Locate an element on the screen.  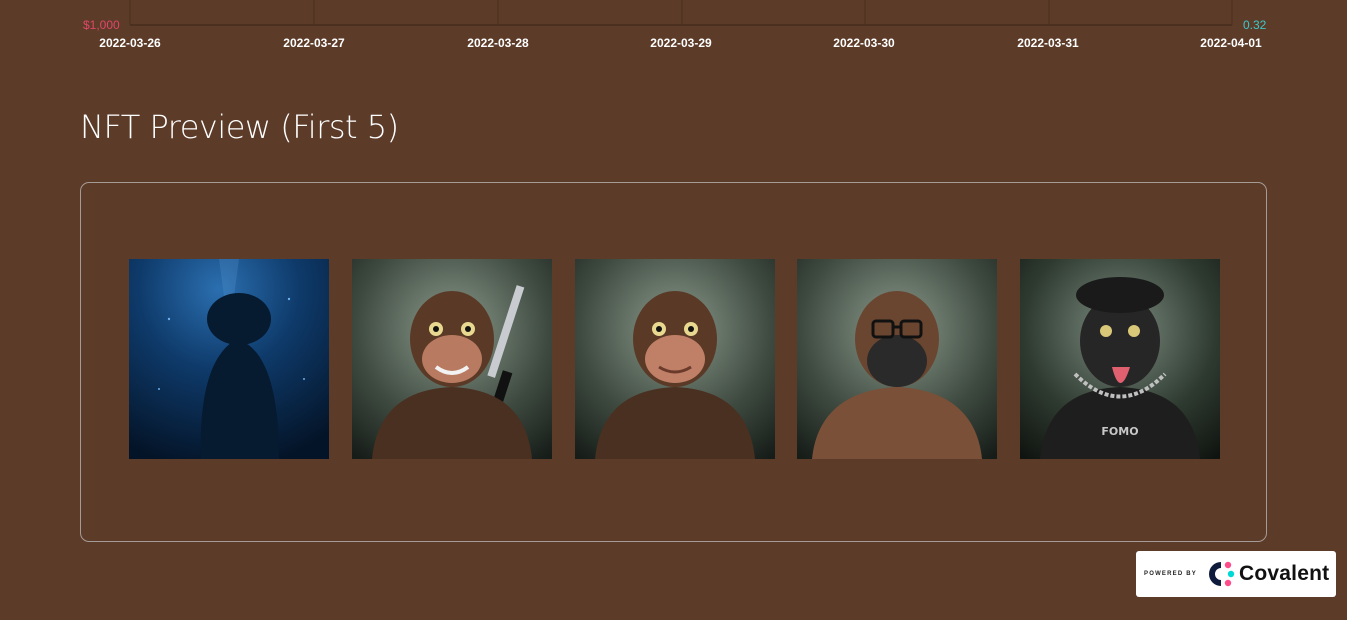
x-tick-label: 2022-04-01 is located at coordinates (1231, 43).